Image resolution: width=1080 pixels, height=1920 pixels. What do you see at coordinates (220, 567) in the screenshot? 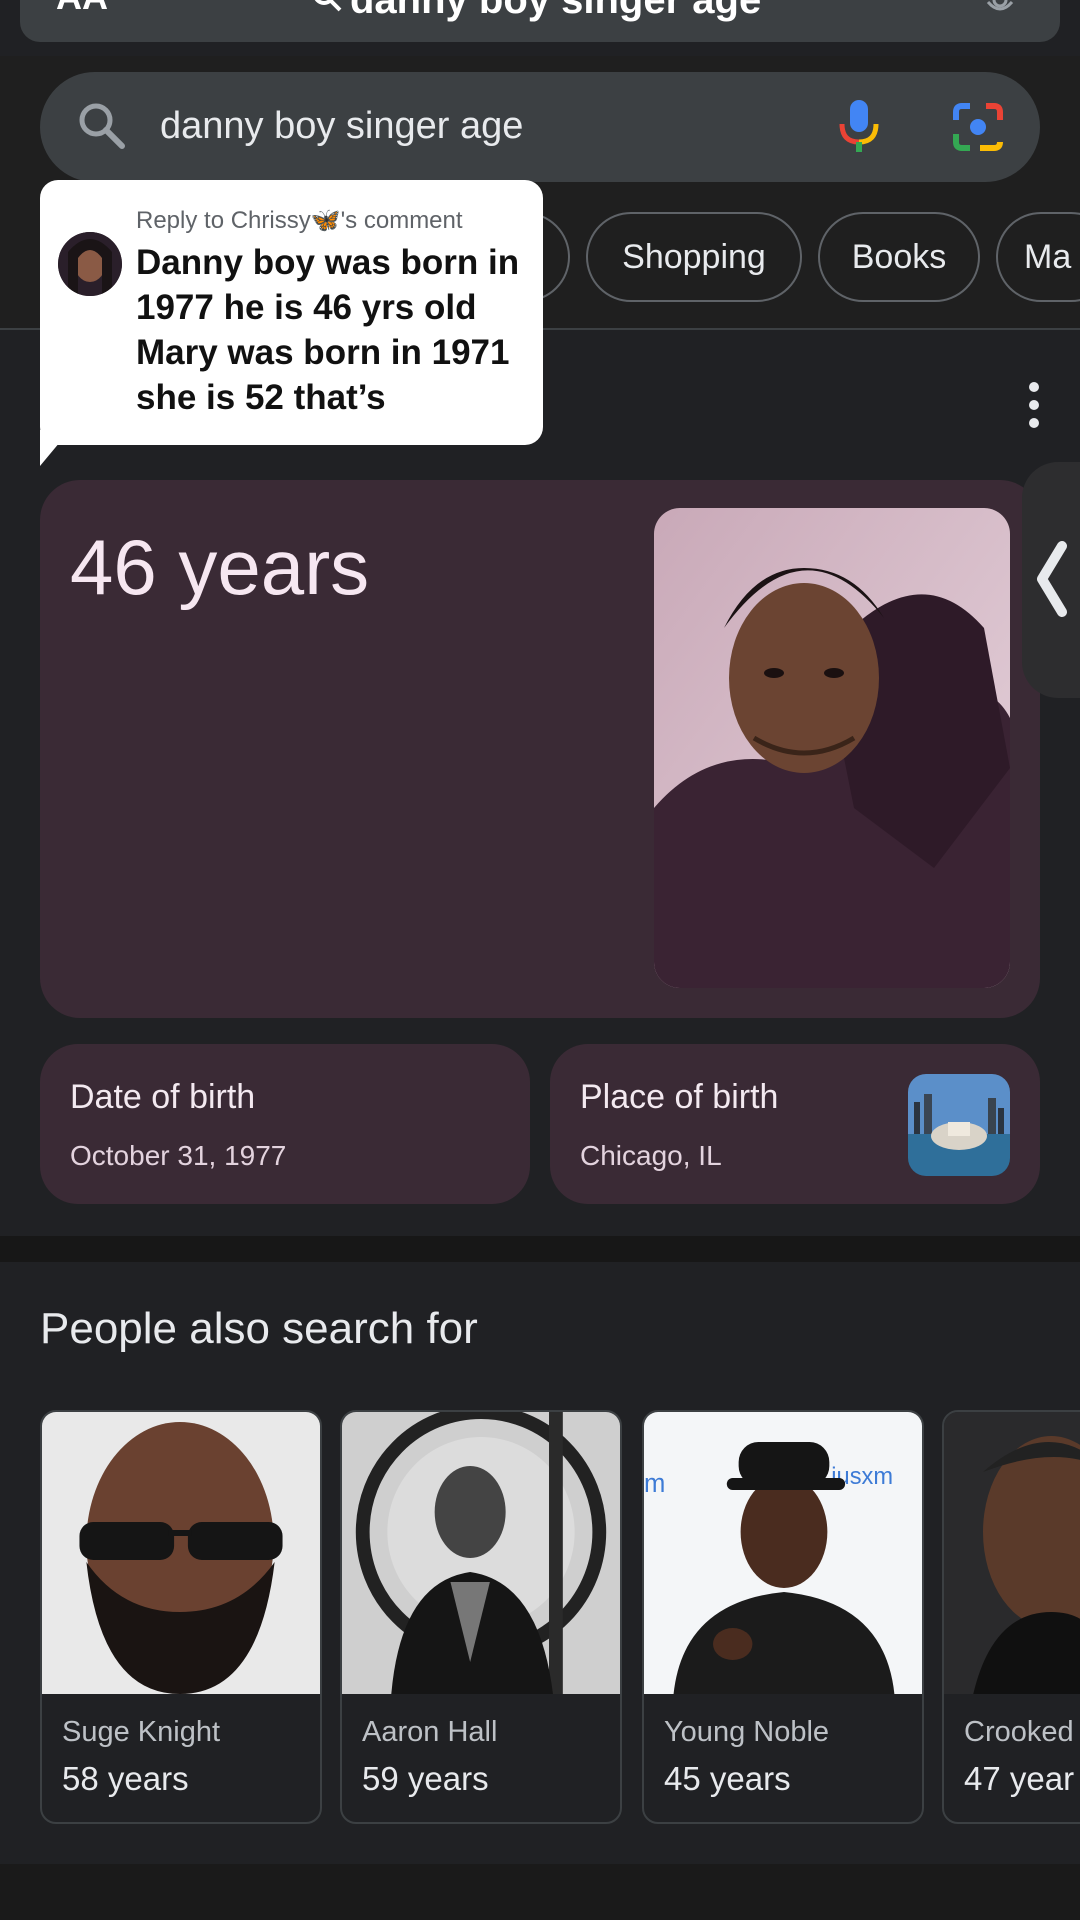
I see `age-answer: 46 years` at bounding box center [220, 567].